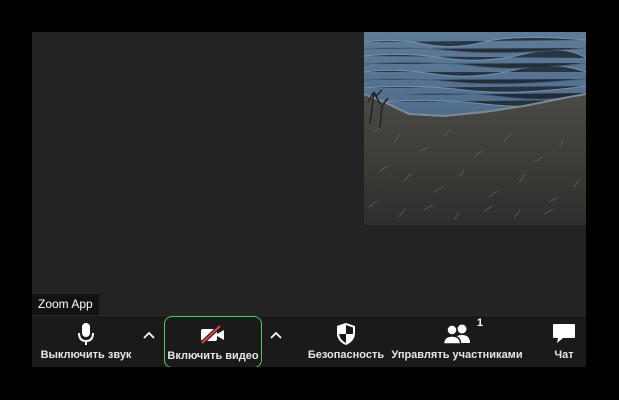 This screenshot has height=400, width=619. Describe the element at coordinates (213, 335) in the screenshot. I see `video-camera-off-icon` at that location.